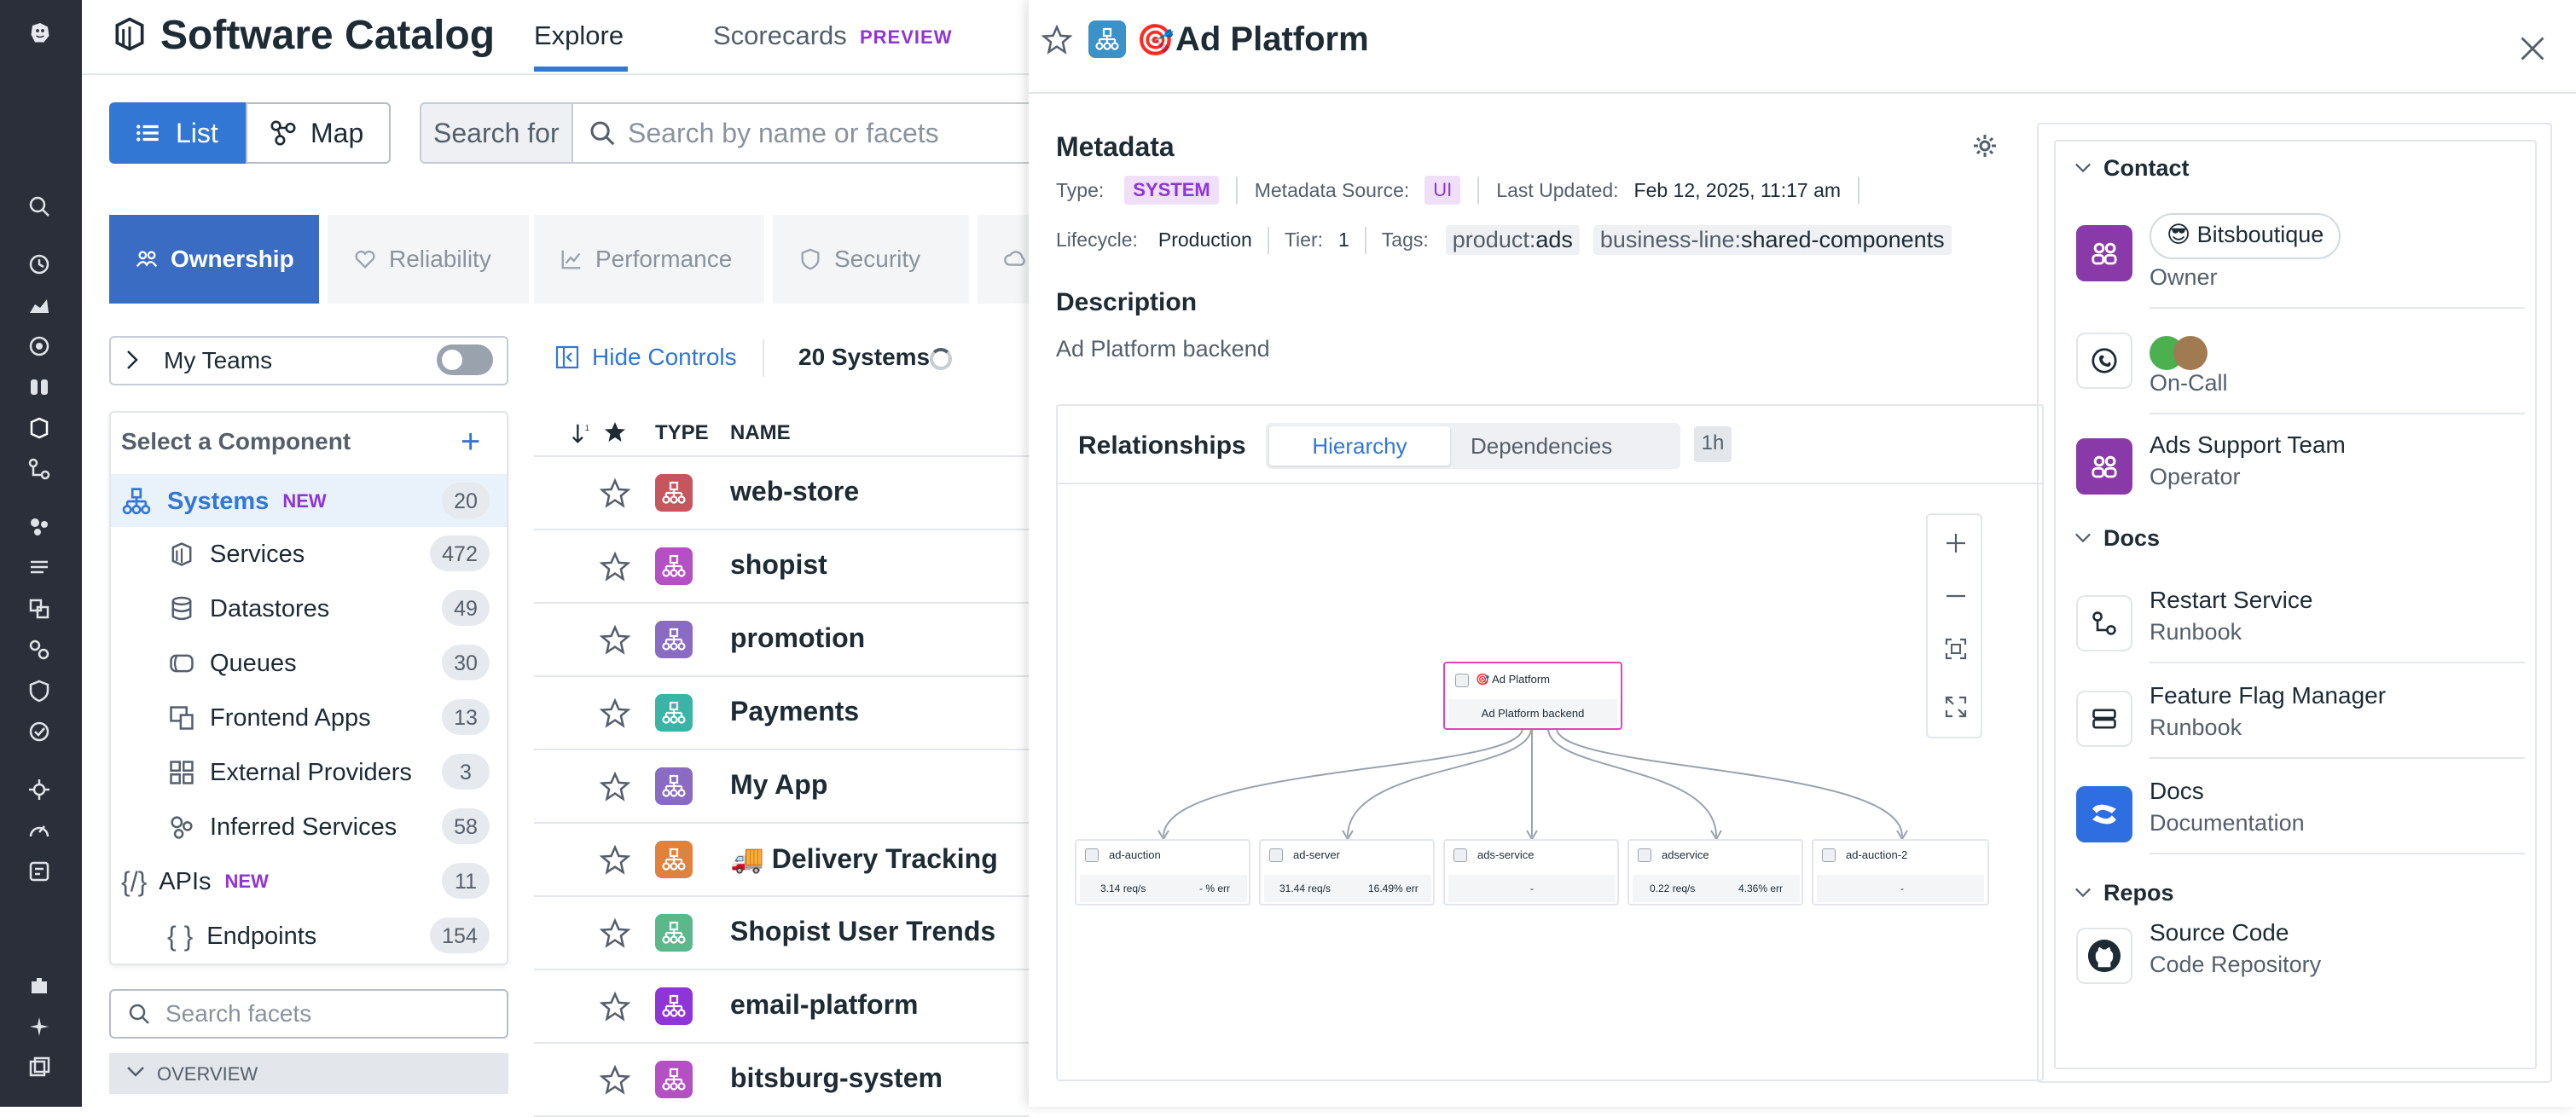 Image resolution: width=2576 pixels, height=1117 pixels. What do you see at coordinates (40, 34) in the screenshot?
I see `datadog-logo-icon` at bounding box center [40, 34].